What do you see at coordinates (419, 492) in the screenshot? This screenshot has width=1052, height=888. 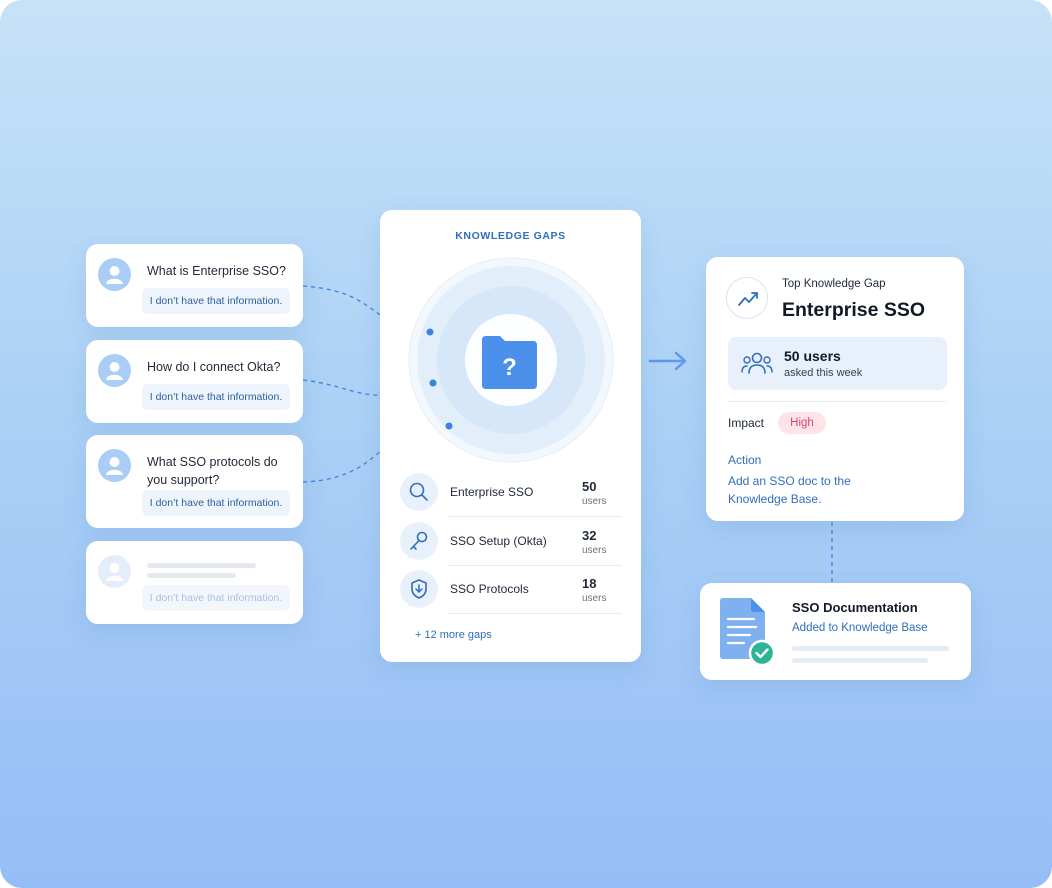 I see `search-icon` at bounding box center [419, 492].